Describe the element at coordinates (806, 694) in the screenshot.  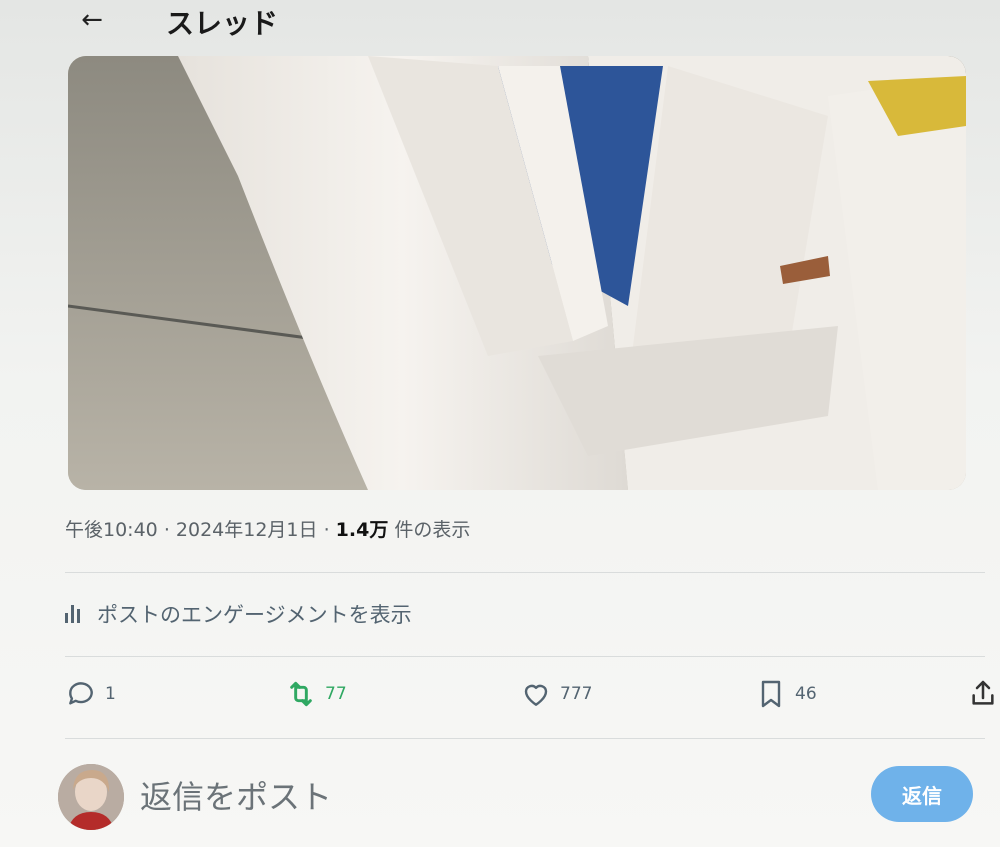
I see `bookmark-count: 46` at that location.